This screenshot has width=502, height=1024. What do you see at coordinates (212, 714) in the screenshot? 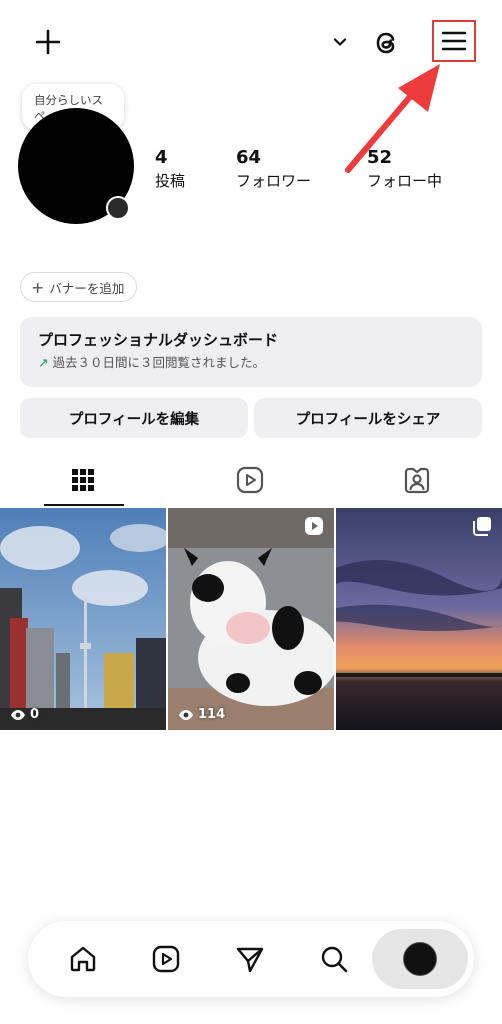
I see `view-count-value: 114` at bounding box center [212, 714].